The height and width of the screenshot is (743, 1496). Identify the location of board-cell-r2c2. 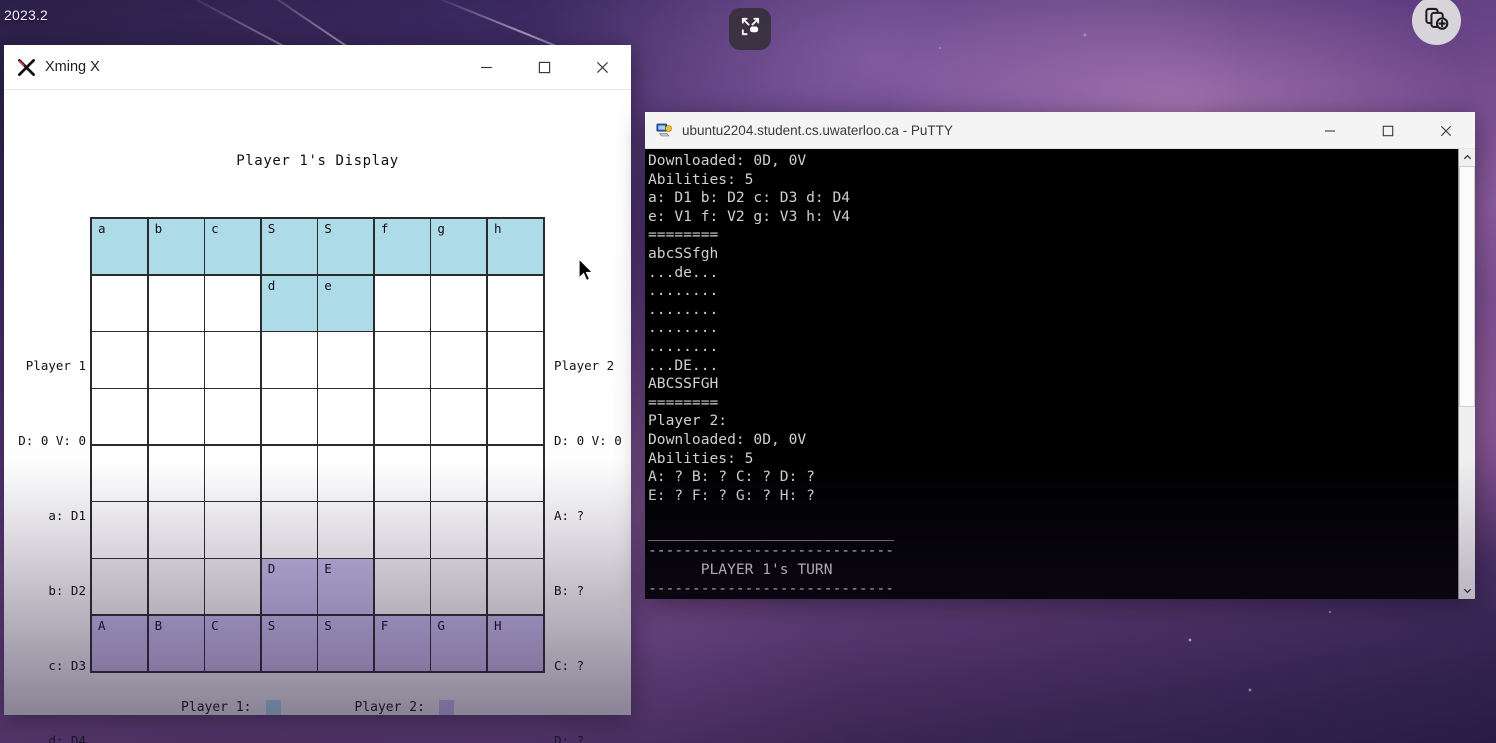
(176, 303).